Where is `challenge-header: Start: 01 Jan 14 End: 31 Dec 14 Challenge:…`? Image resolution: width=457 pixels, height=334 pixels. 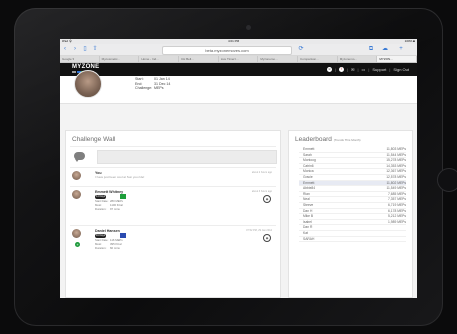 challenge-header: Start: 01 Jan 14 End: 31 Dec 14 Challenge:… is located at coordinates (238, 87).